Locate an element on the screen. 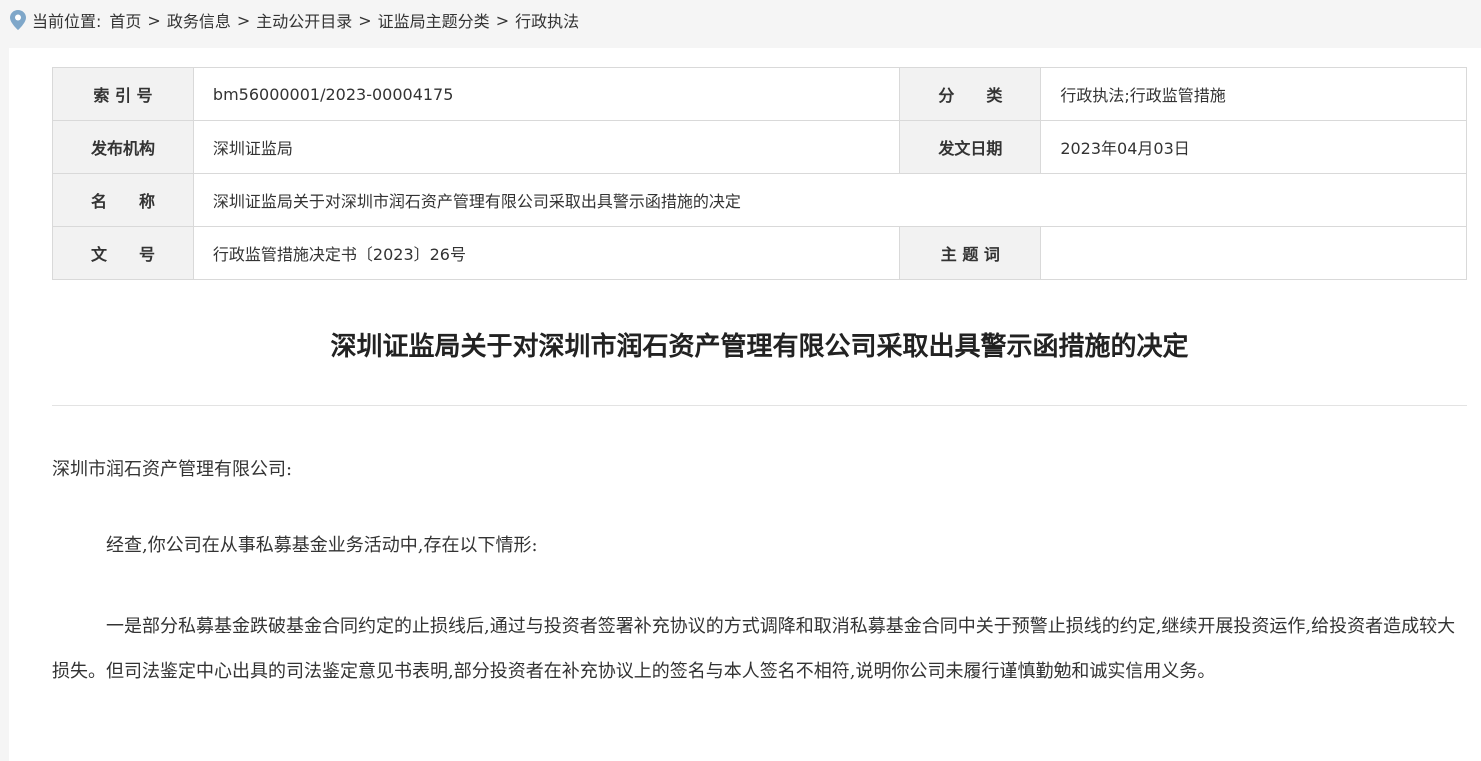 The height and width of the screenshot is (761, 1481). article-paragraph: 经查,你公司在从事私募基金业务活动中,存在以下情形: is located at coordinates (322, 545).